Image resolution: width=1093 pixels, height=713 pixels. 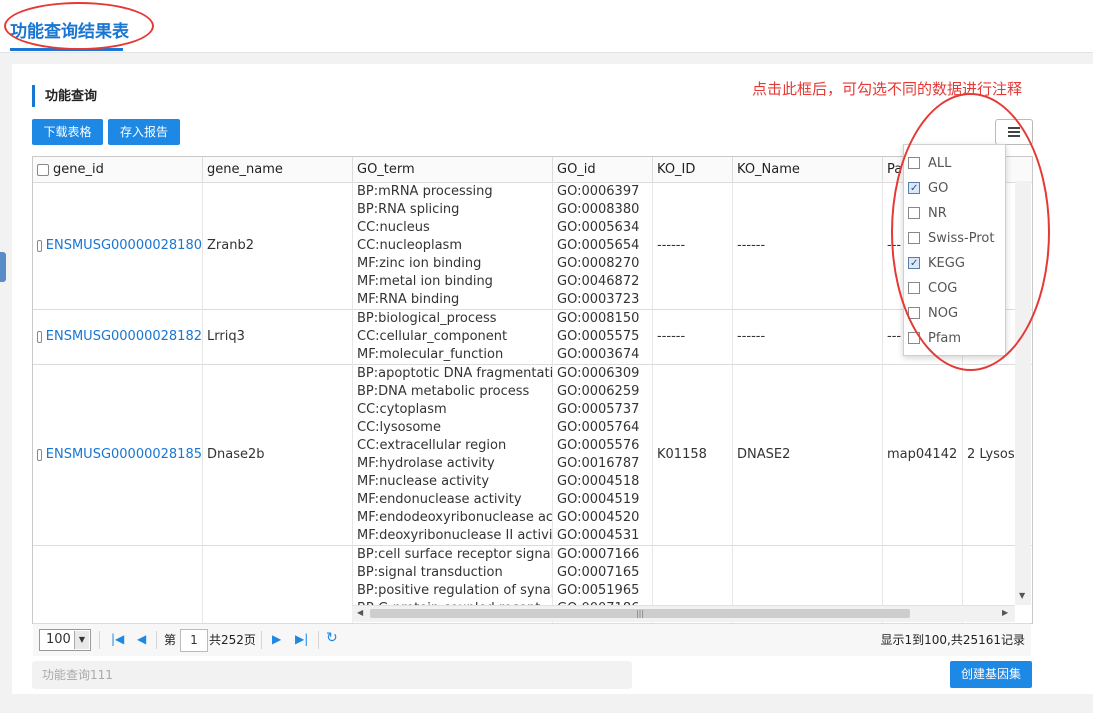 I want to click on horizontal-scrollbar: ◀ ||| ▶, so click(x=683, y=613).